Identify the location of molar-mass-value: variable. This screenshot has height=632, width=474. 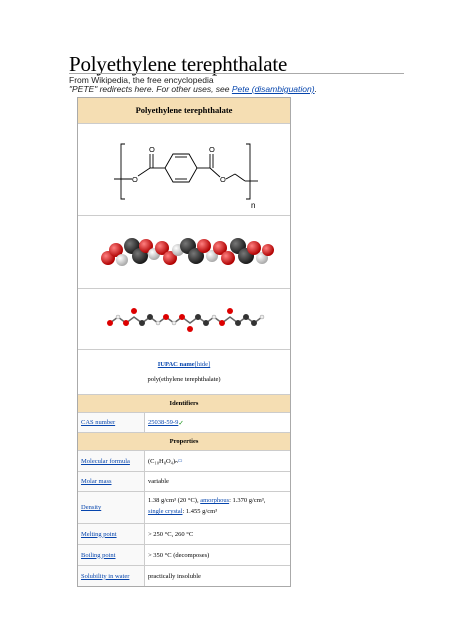
(217, 481).